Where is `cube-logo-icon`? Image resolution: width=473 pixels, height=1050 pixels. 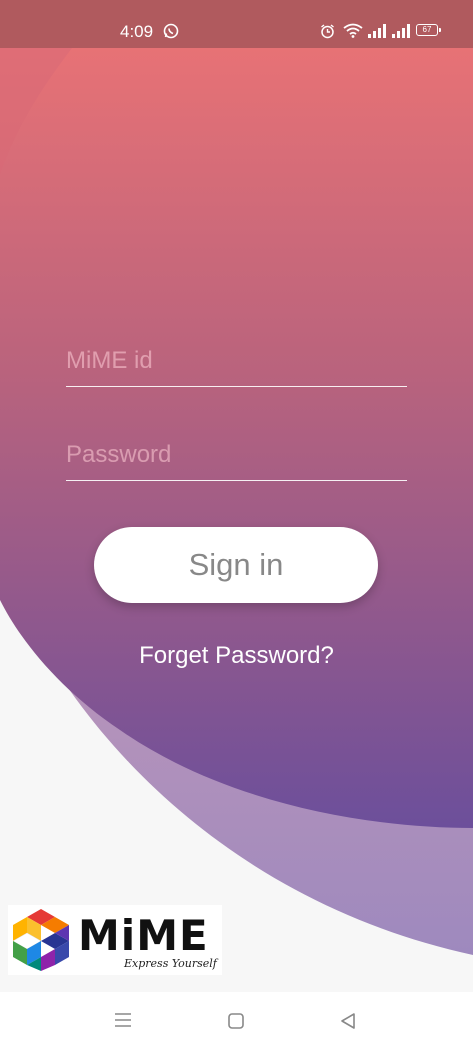 cube-logo-icon is located at coordinates (40, 940).